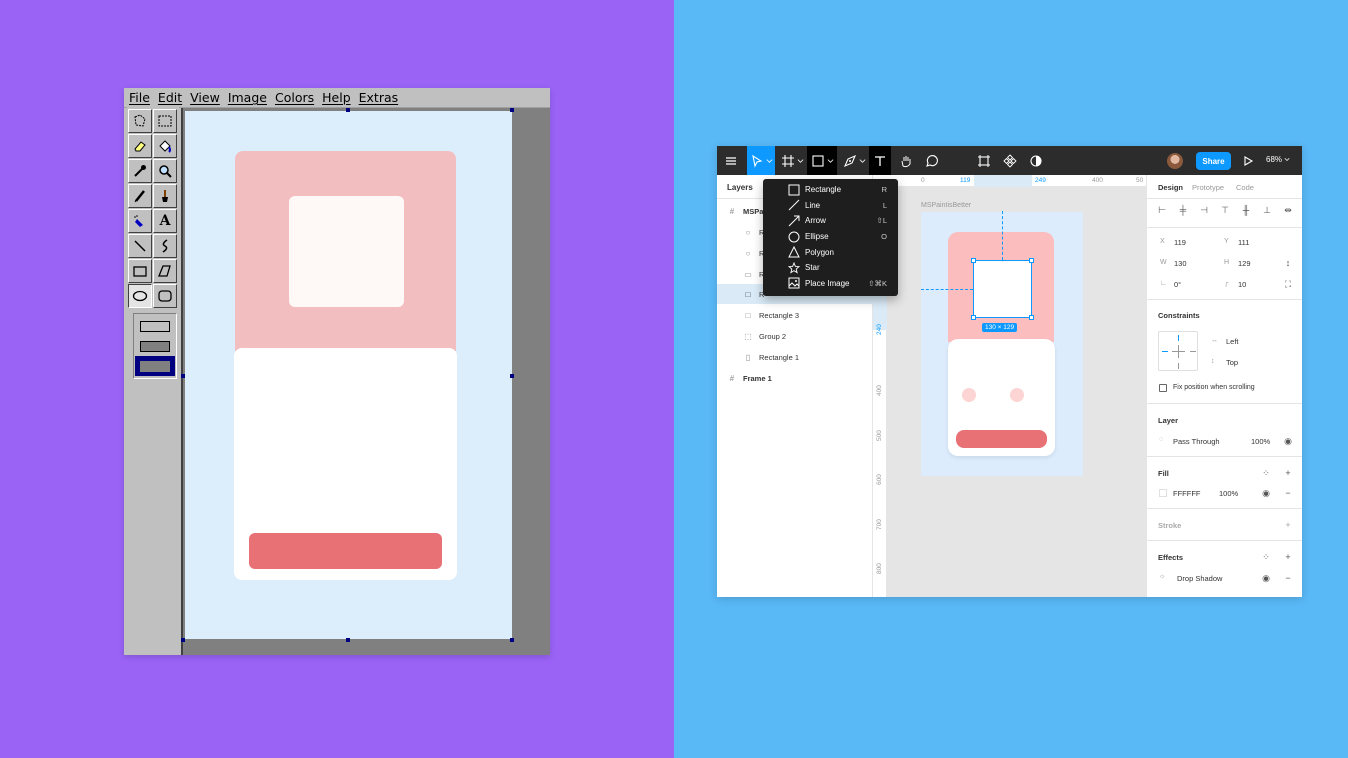 Image resolution: width=1348 pixels, height=758 pixels. I want to click on white-card-shape, so click(1001, 397).